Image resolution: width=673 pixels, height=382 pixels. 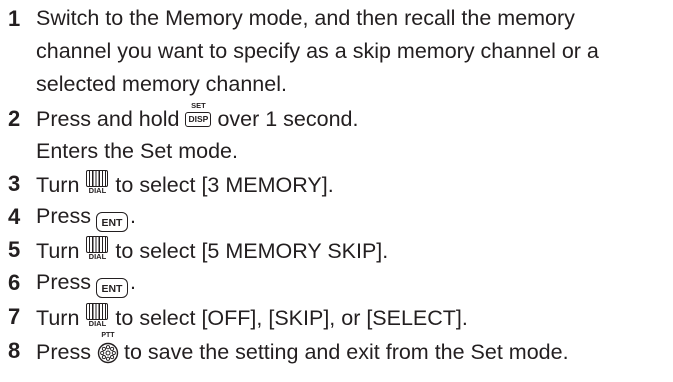 I want to click on step-number: 6, so click(x=14, y=282).